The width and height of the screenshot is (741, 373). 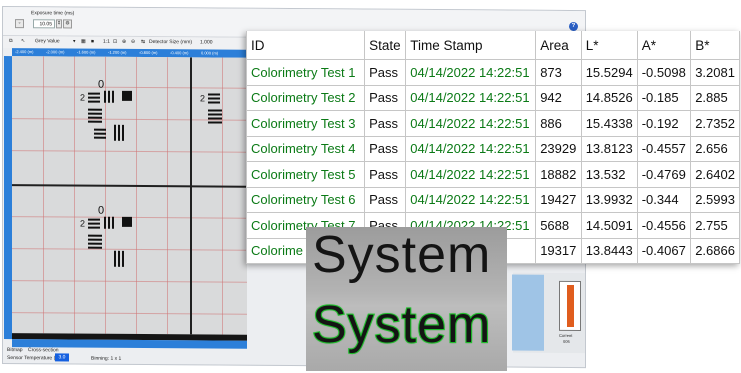 What do you see at coordinates (664, 148) in the screenshot?
I see `cell-a: -0.4557` at bounding box center [664, 148].